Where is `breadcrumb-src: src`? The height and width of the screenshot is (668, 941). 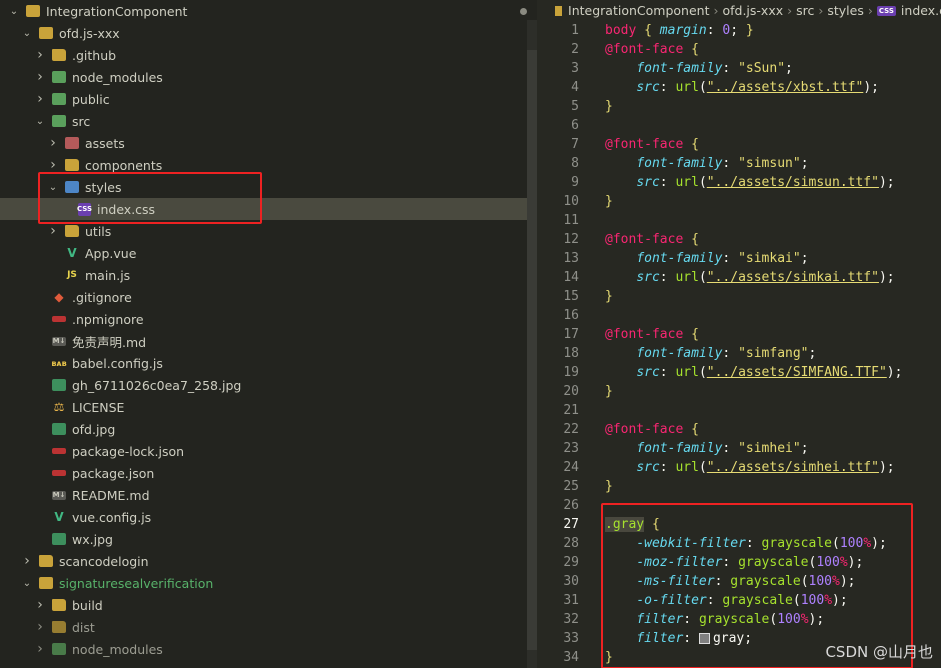 breadcrumb-src: src is located at coordinates (805, 10).